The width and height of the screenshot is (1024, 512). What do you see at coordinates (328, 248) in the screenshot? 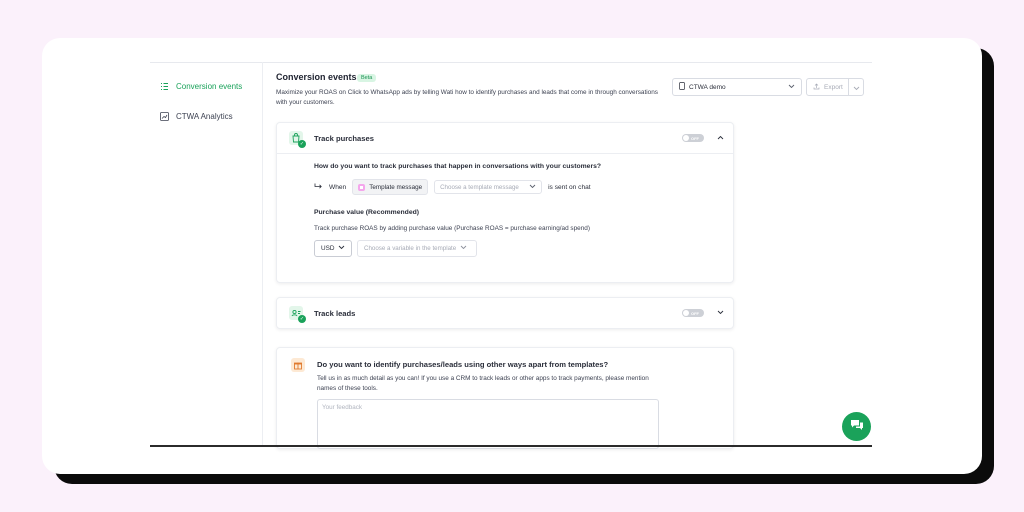
I see `currency-value: USD` at bounding box center [328, 248].